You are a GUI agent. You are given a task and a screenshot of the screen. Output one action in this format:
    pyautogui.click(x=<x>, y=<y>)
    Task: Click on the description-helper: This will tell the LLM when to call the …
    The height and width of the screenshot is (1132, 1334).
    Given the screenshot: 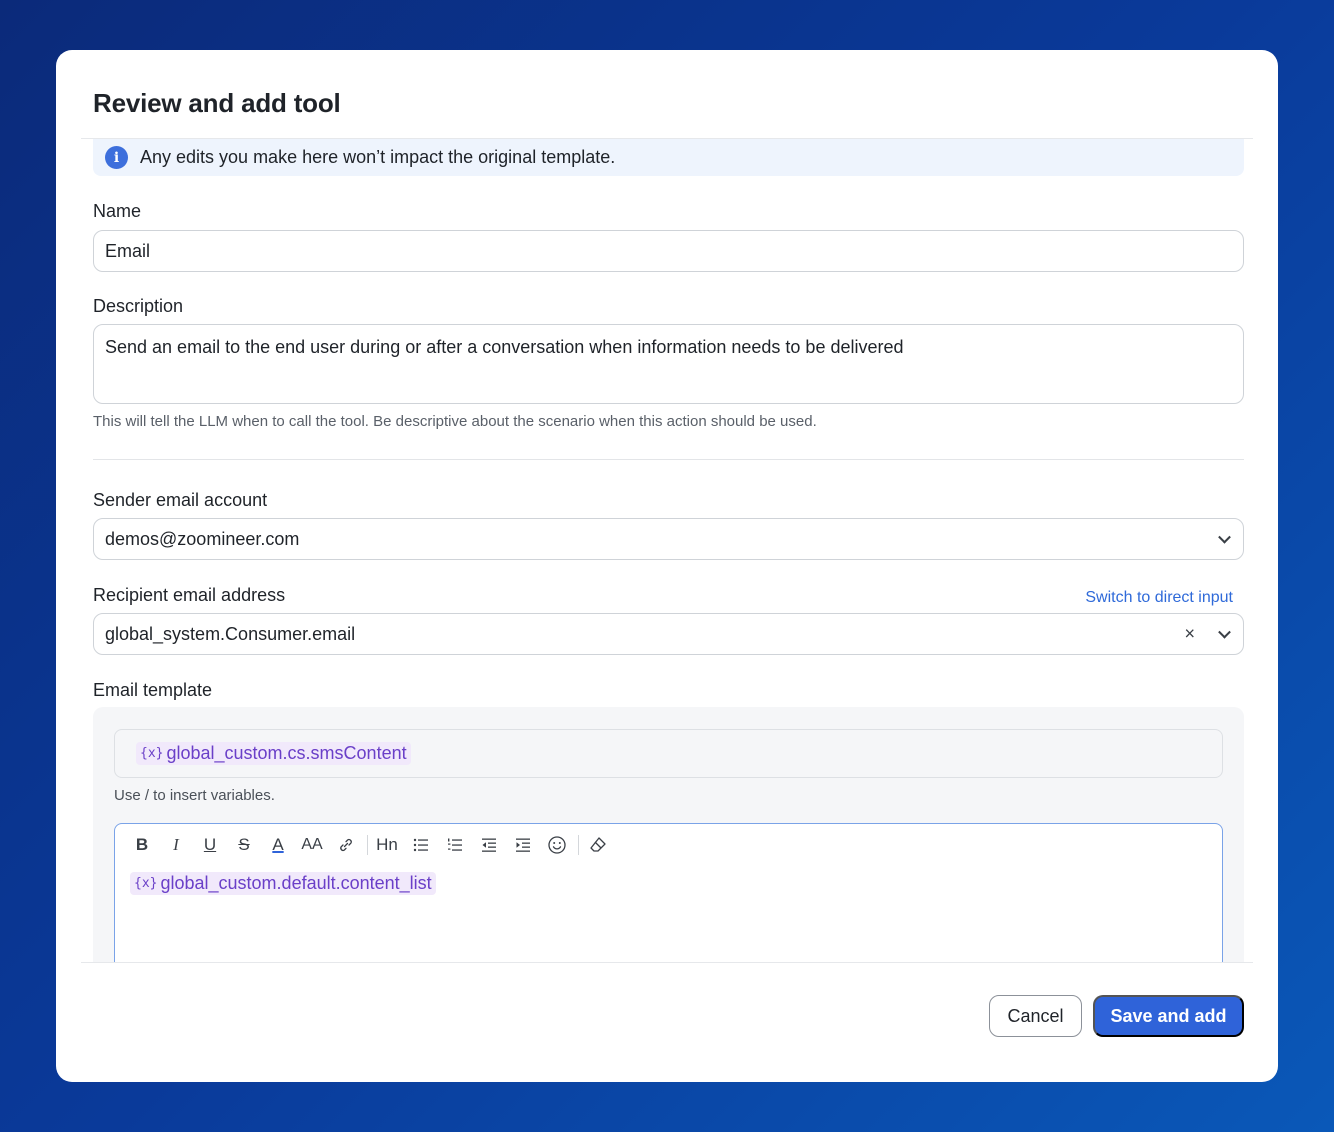 What is the action you would take?
    pyautogui.click(x=455, y=421)
    